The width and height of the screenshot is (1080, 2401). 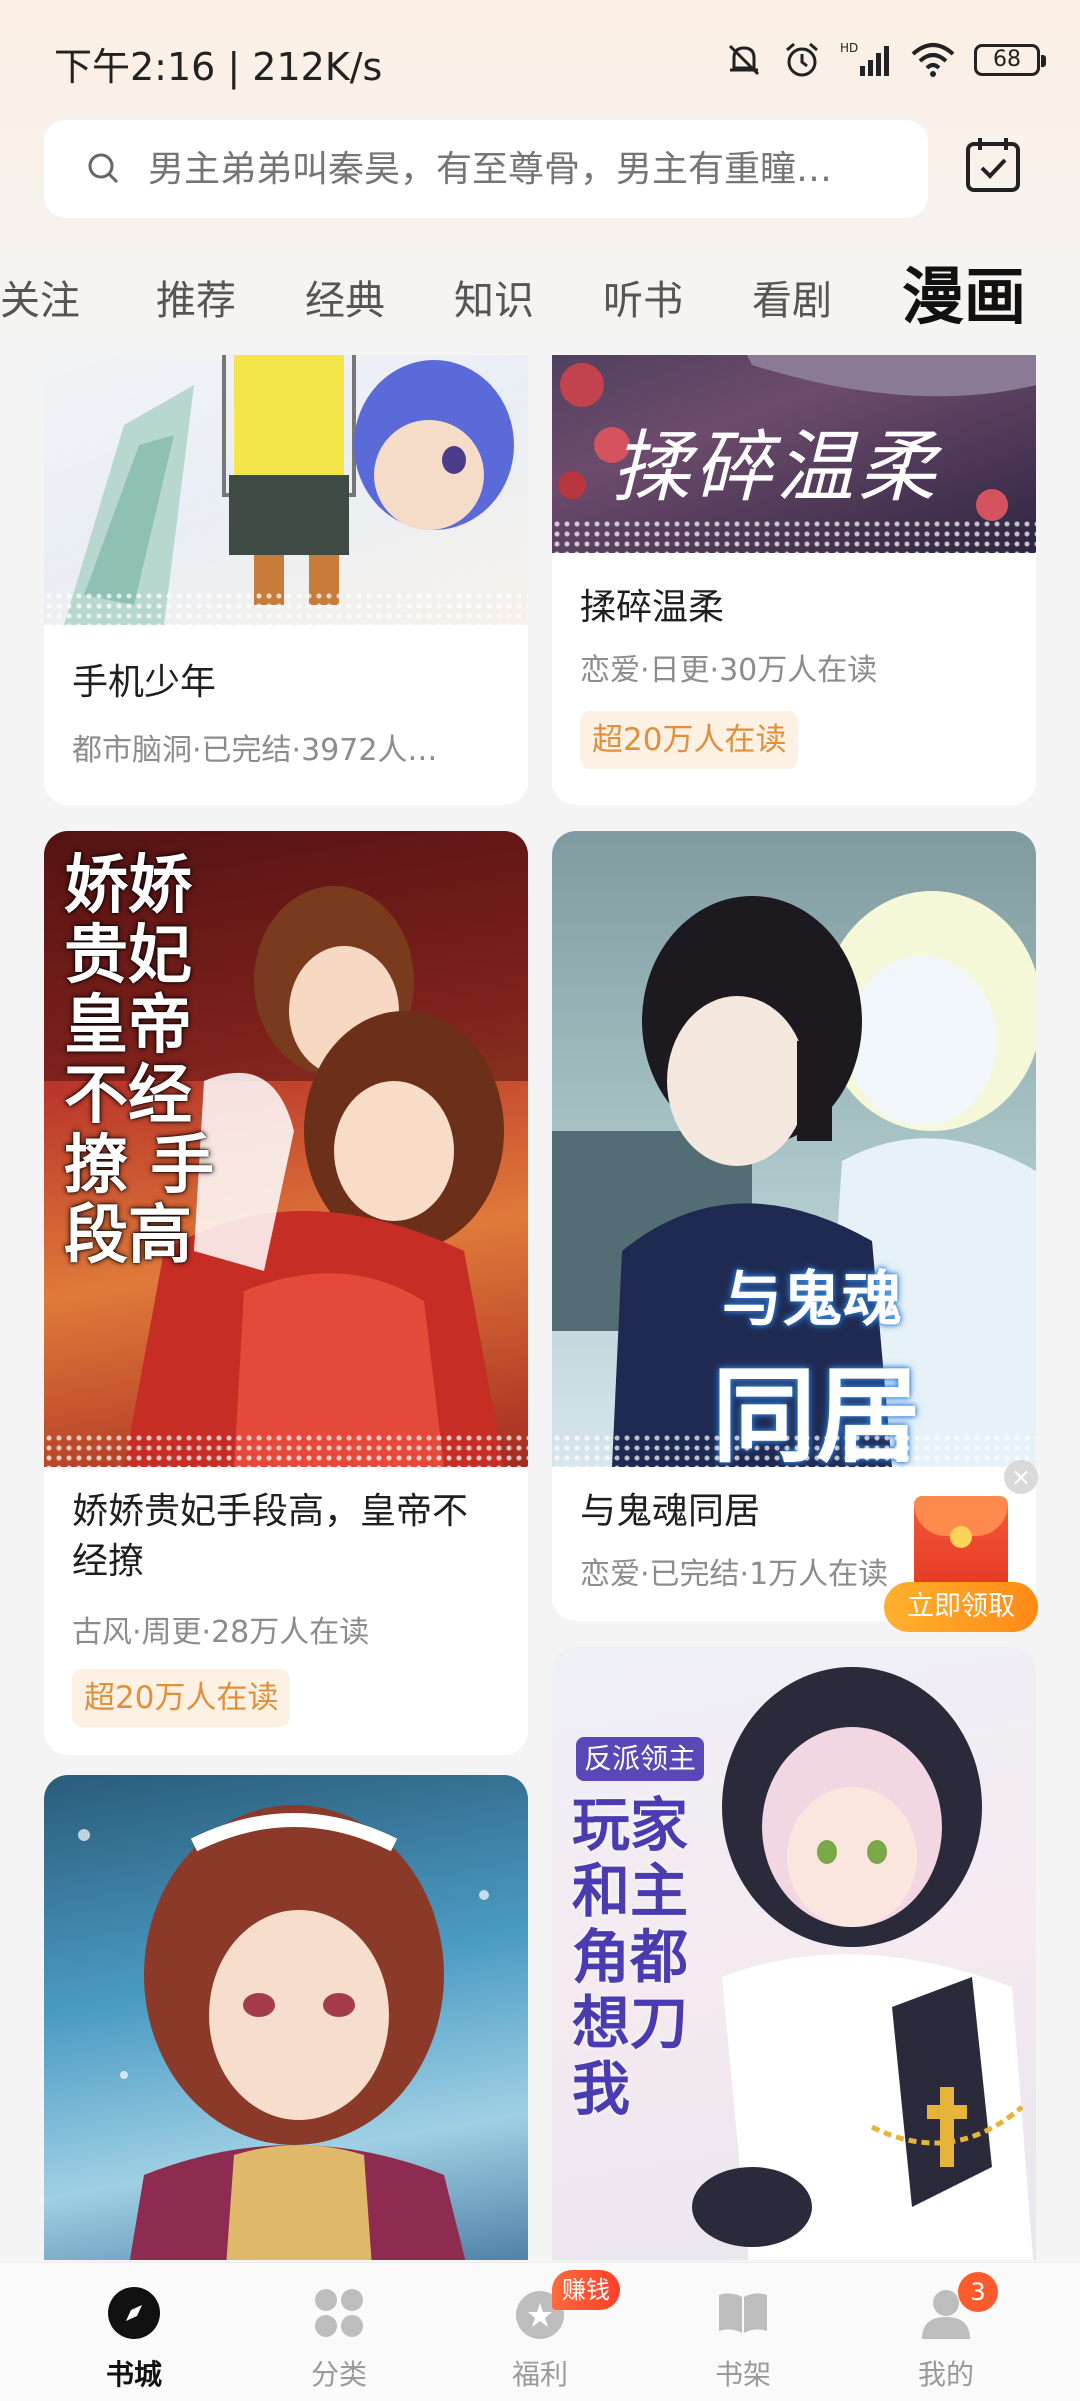 What do you see at coordinates (270, 1536) in the screenshot?
I see `comic-title: 娇娇贵妃手段高，皇帝不经撩` at bounding box center [270, 1536].